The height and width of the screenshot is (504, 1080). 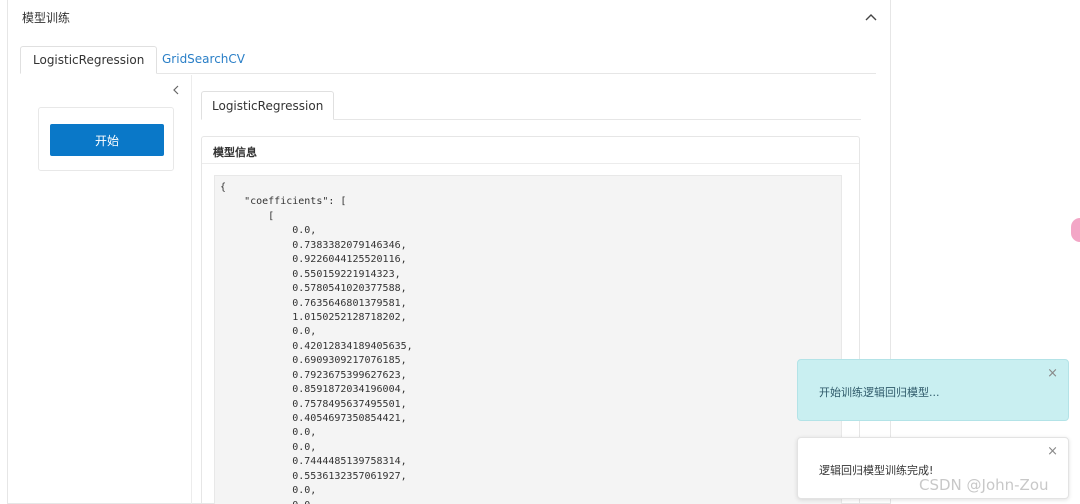 What do you see at coordinates (313, 289) in the screenshot?
I see `code-line: 0.5780541020377588,` at bounding box center [313, 289].